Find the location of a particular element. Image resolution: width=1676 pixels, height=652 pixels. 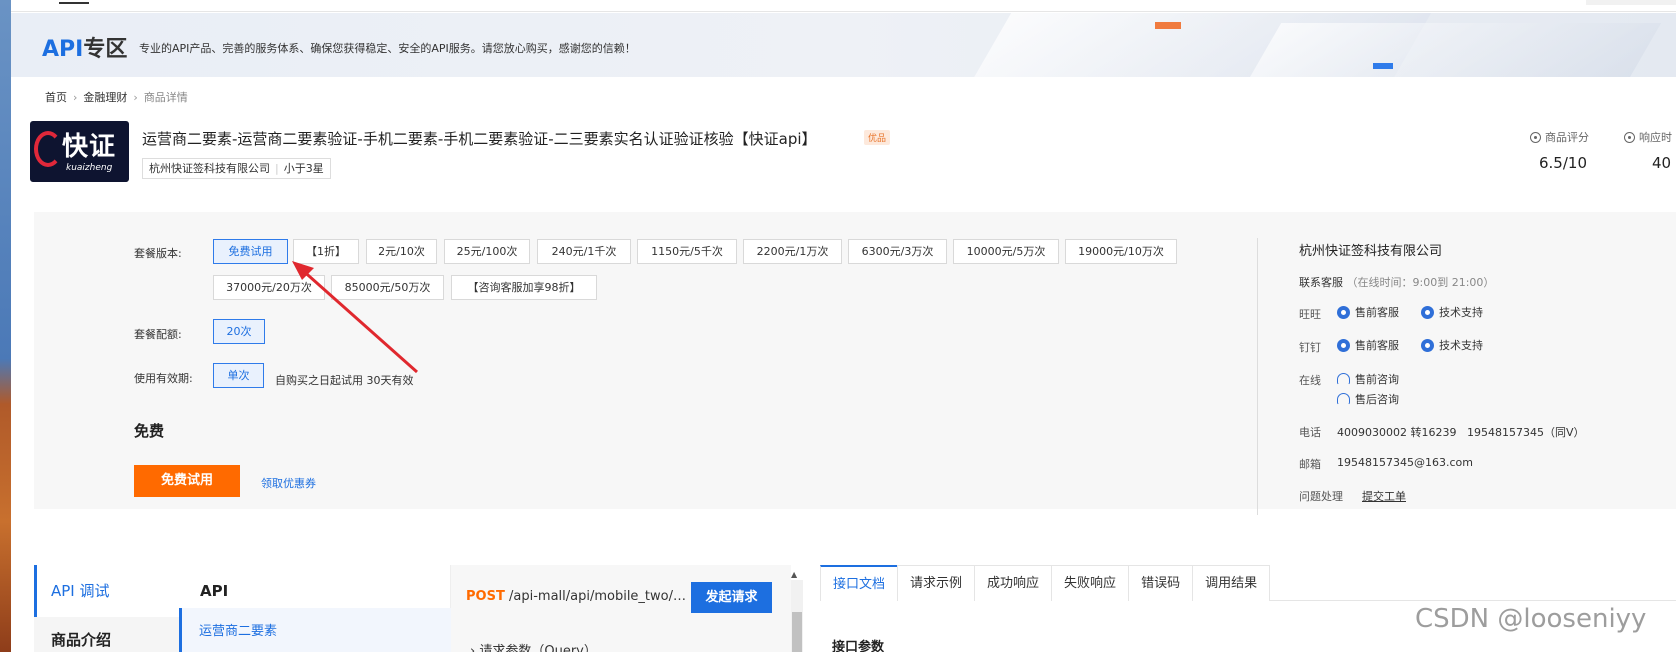

breadcrumb-category: 金融理财 is located at coordinates (105, 97).